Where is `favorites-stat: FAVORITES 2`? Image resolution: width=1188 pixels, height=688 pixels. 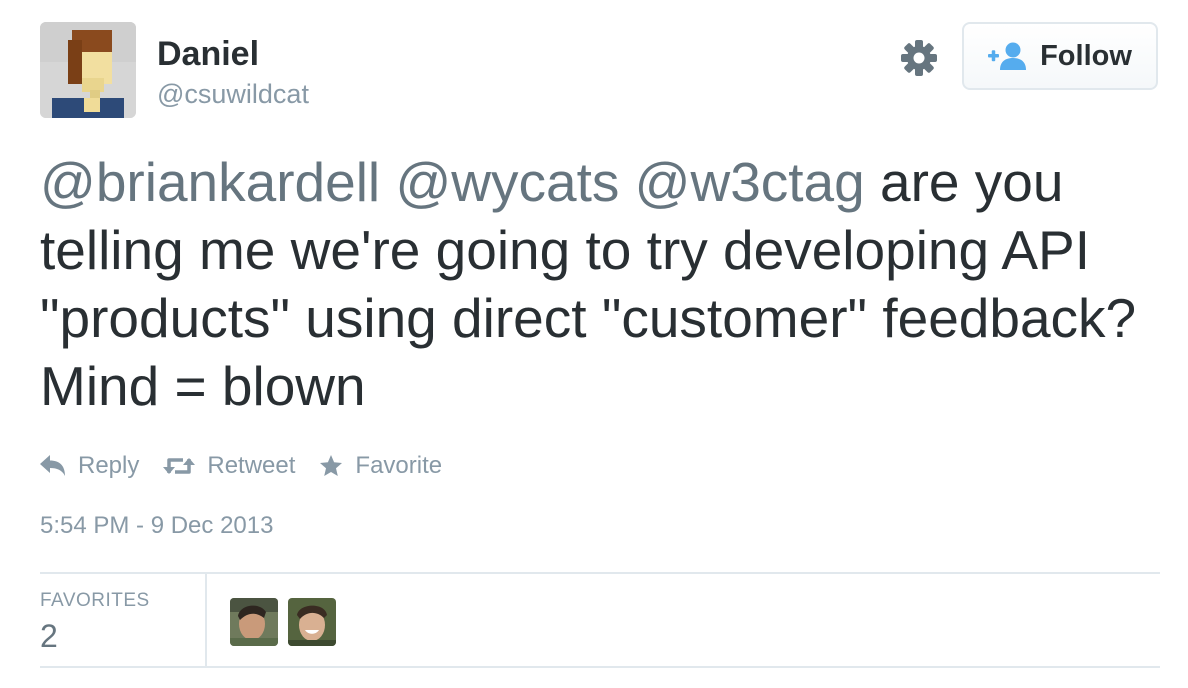
favorites-stat: FAVORITES 2 is located at coordinates (123, 620).